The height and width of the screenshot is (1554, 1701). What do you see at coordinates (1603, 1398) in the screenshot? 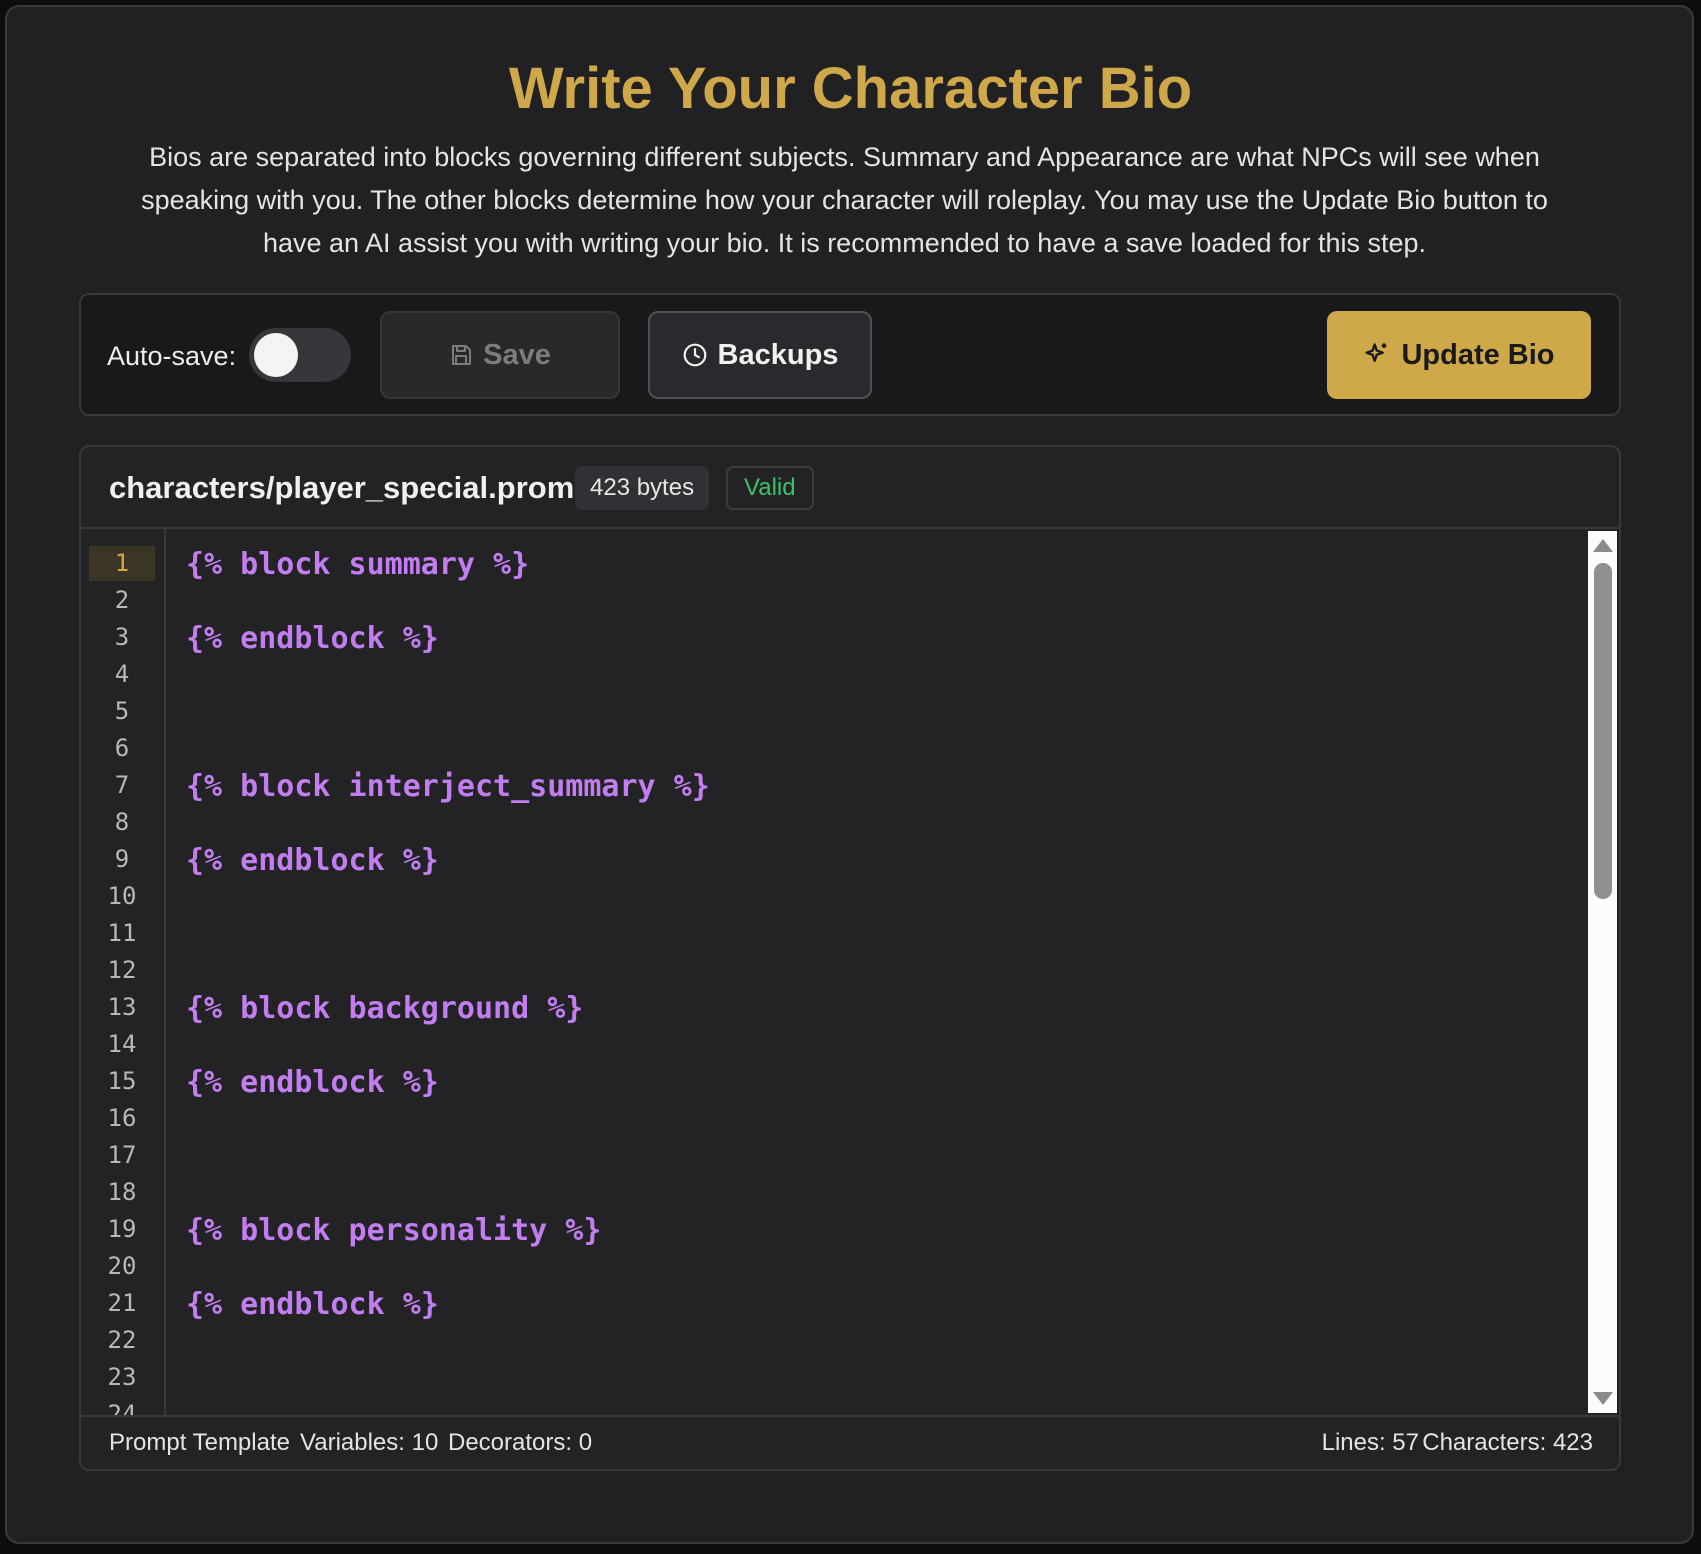
I see `scroll-down-arrow-icon` at bounding box center [1603, 1398].